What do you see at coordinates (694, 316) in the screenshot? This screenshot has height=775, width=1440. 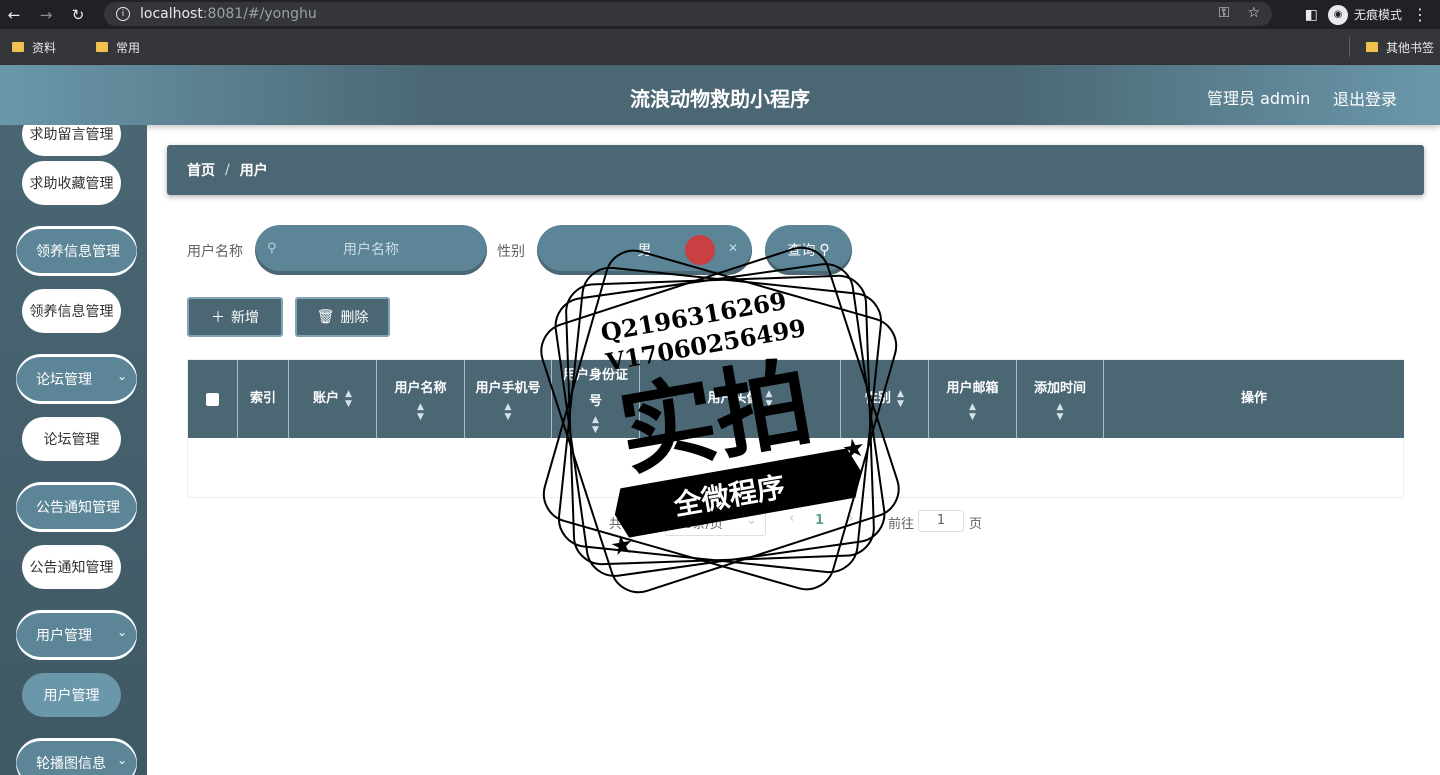 I see `watermark-line1: Q2196316269` at bounding box center [694, 316].